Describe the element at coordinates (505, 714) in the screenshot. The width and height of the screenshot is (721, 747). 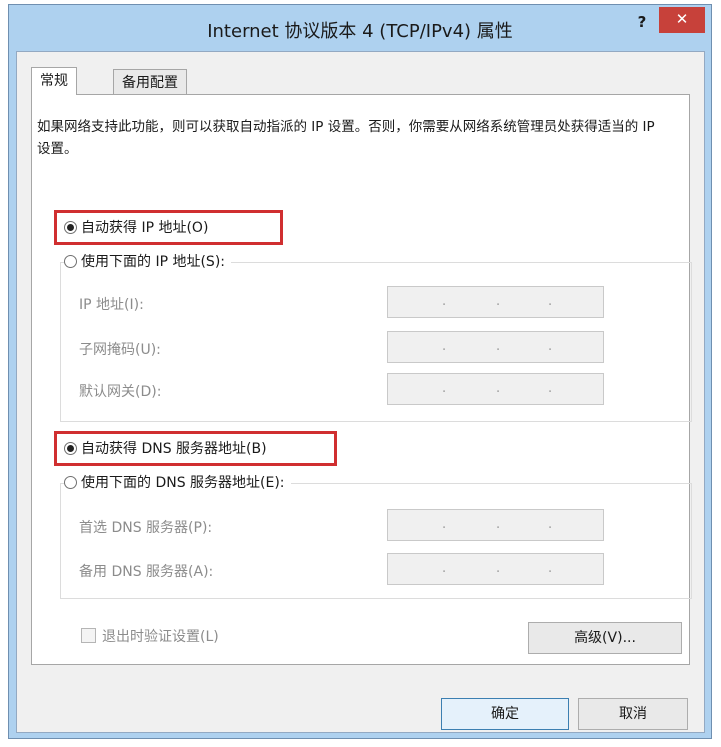
I see `ok-button: 确定` at that location.